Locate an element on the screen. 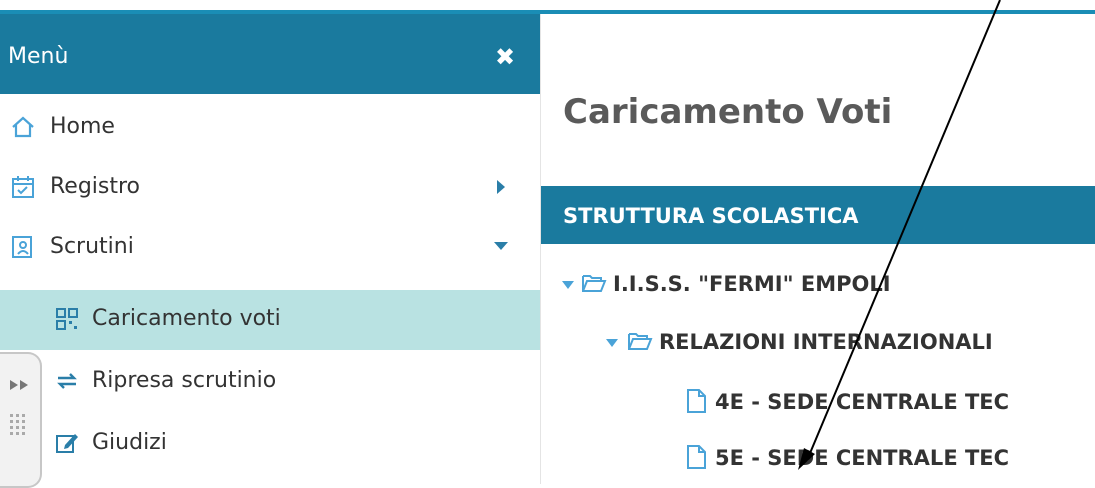  page-title: Caricamento Voti is located at coordinates (728, 112).